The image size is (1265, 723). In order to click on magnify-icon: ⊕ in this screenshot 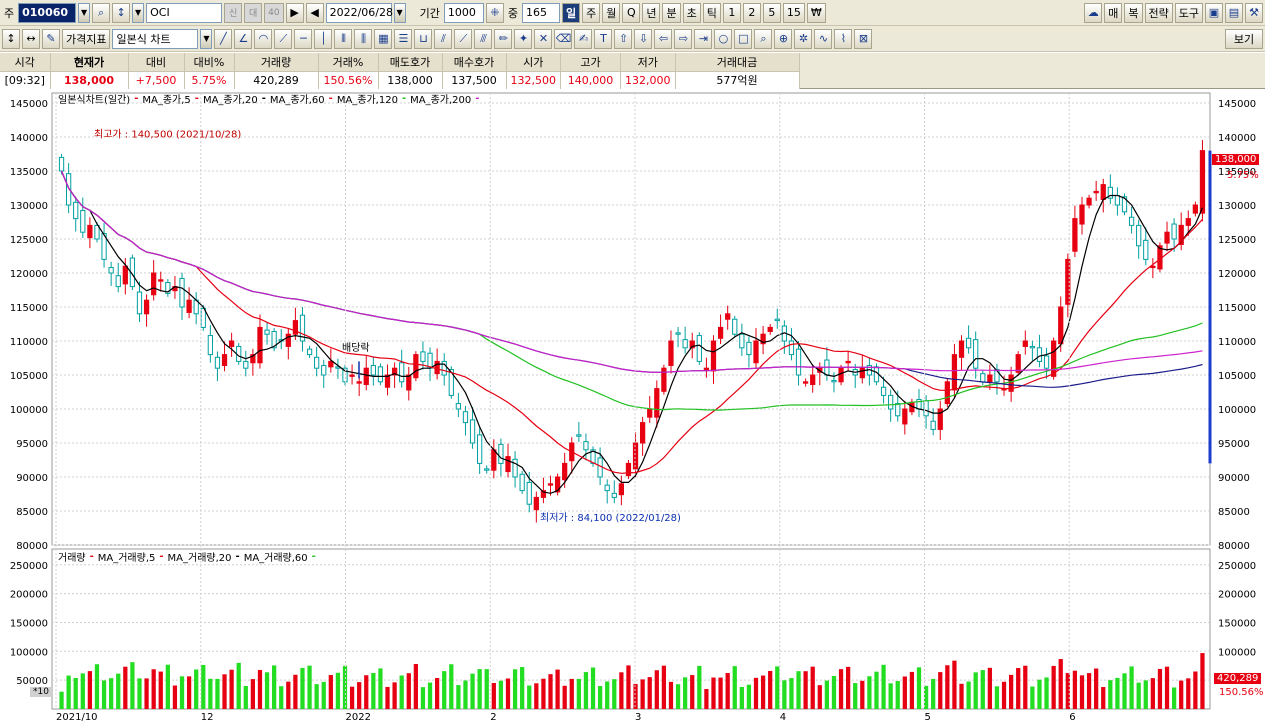, I will do `click(783, 38)`.